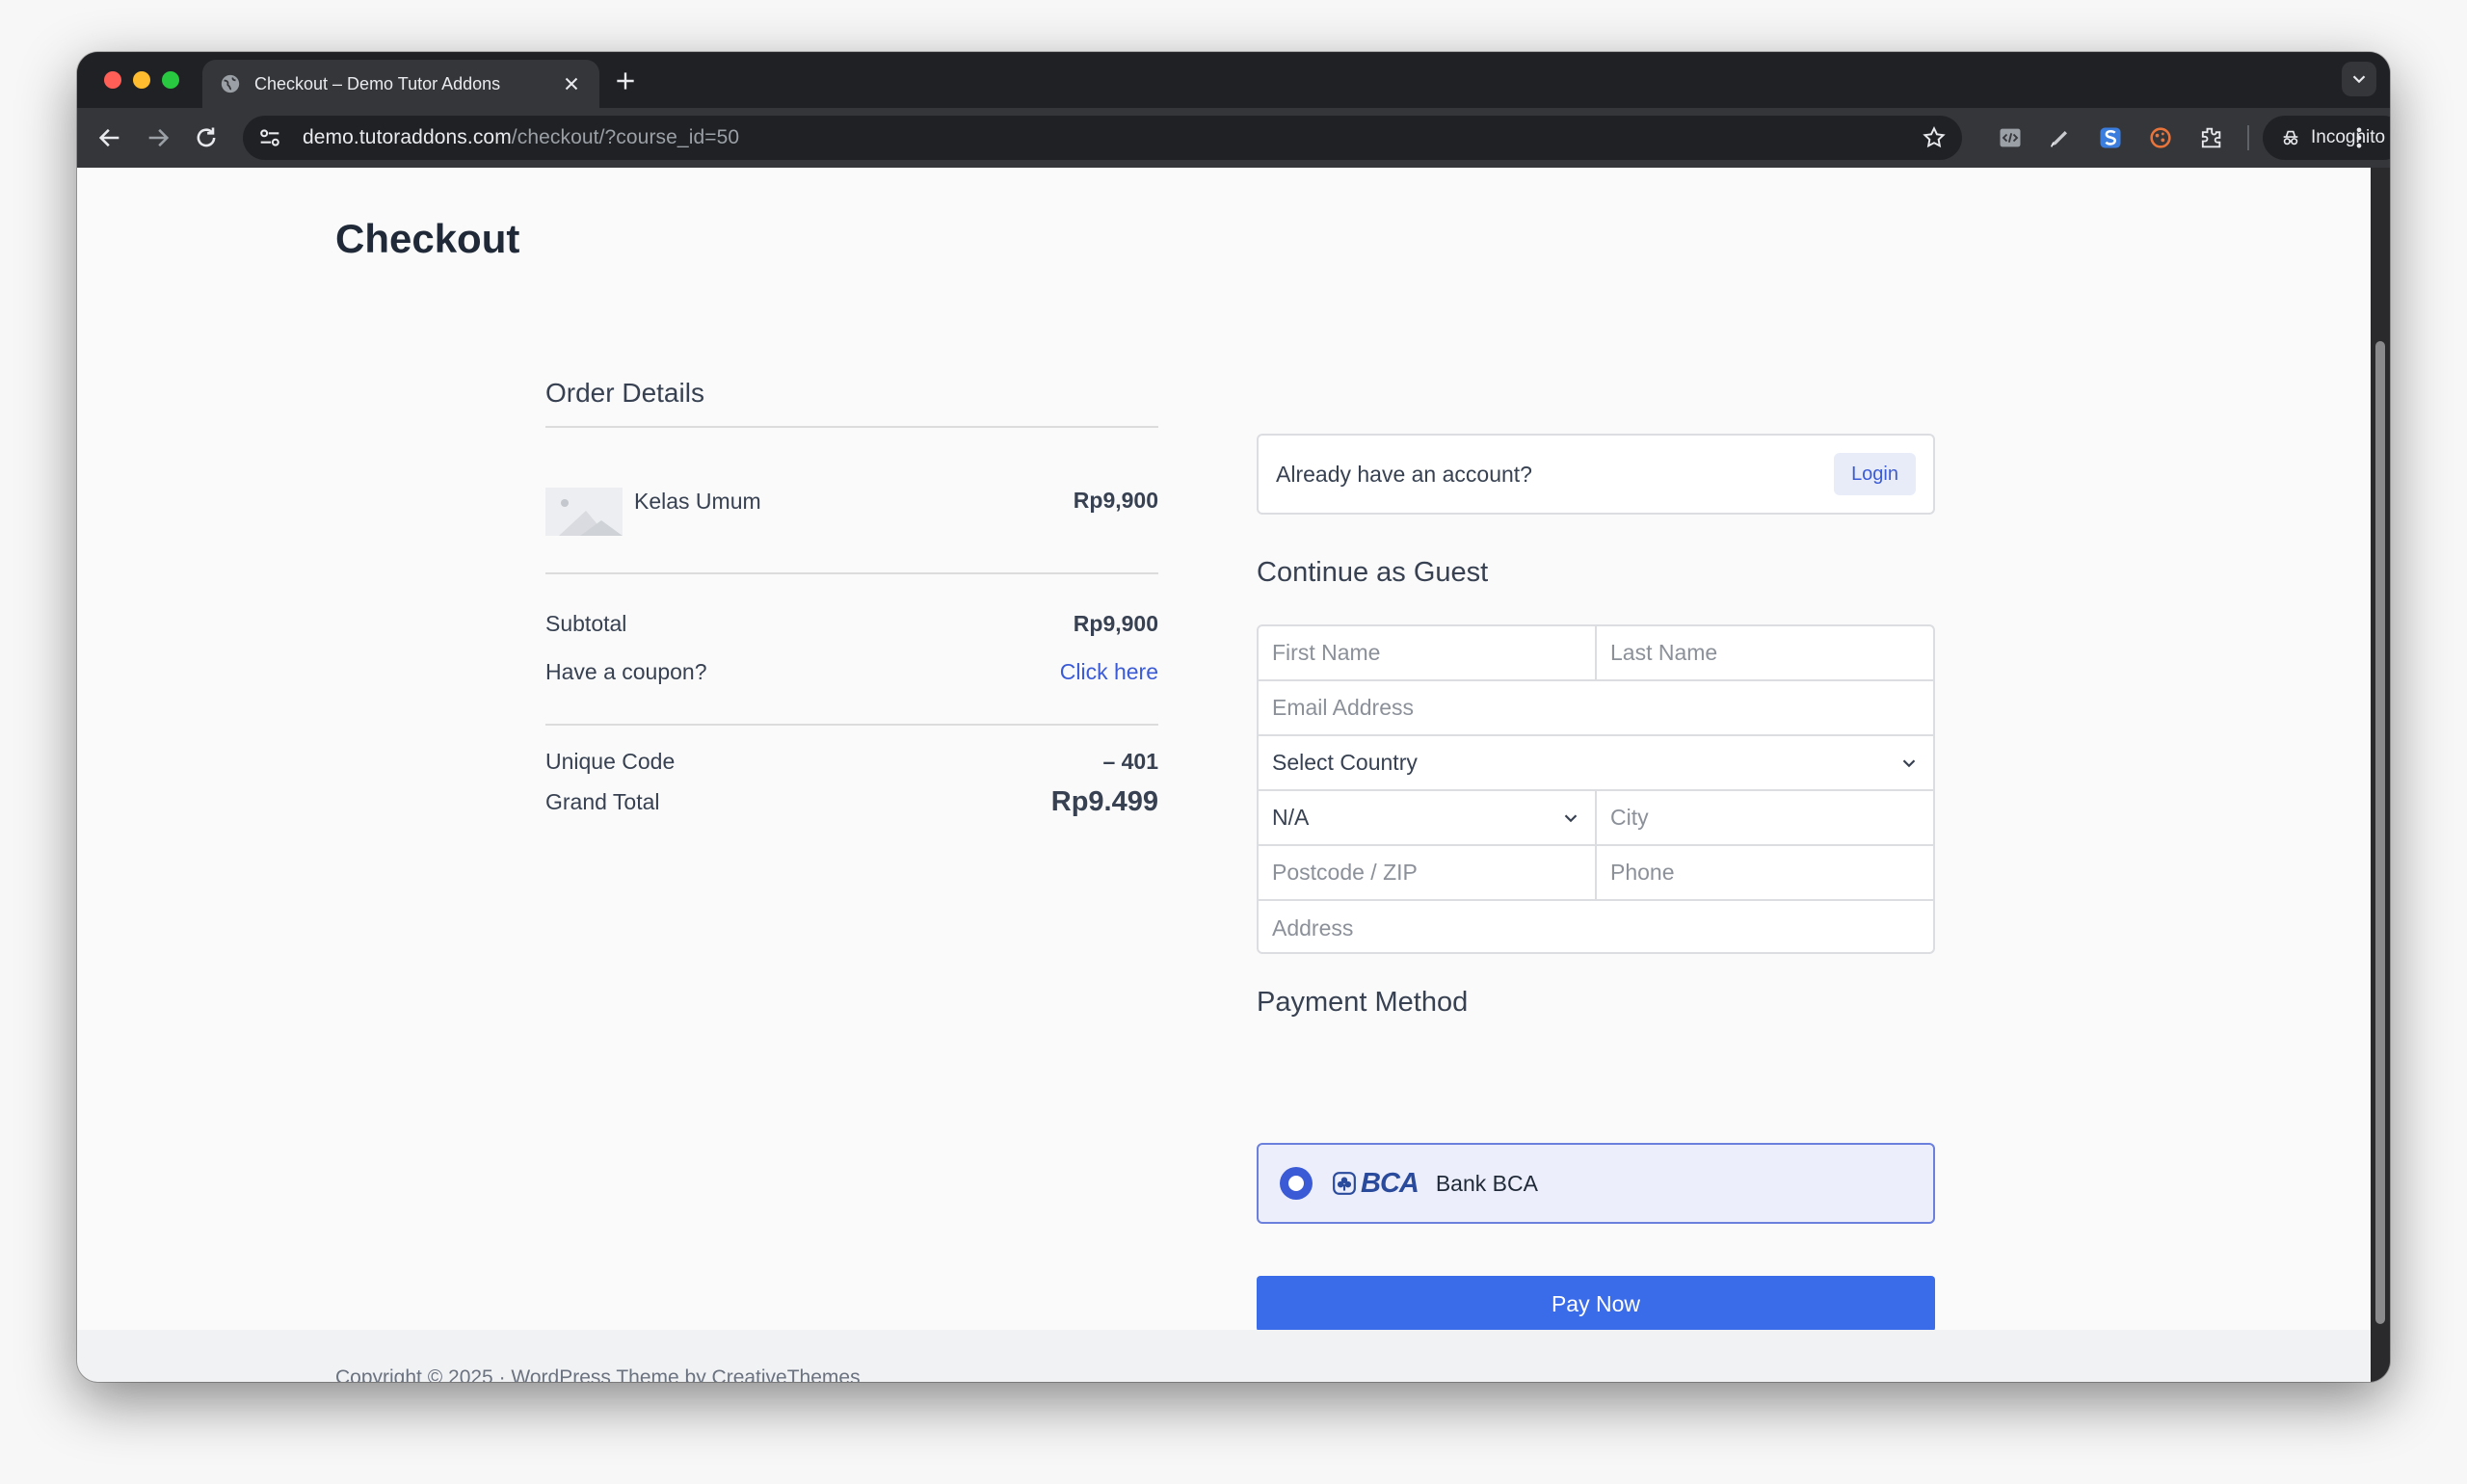 Image resolution: width=2467 pixels, height=1484 pixels. Describe the element at coordinates (2380, 832) in the screenshot. I see `scrollbar-thumb` at that location.